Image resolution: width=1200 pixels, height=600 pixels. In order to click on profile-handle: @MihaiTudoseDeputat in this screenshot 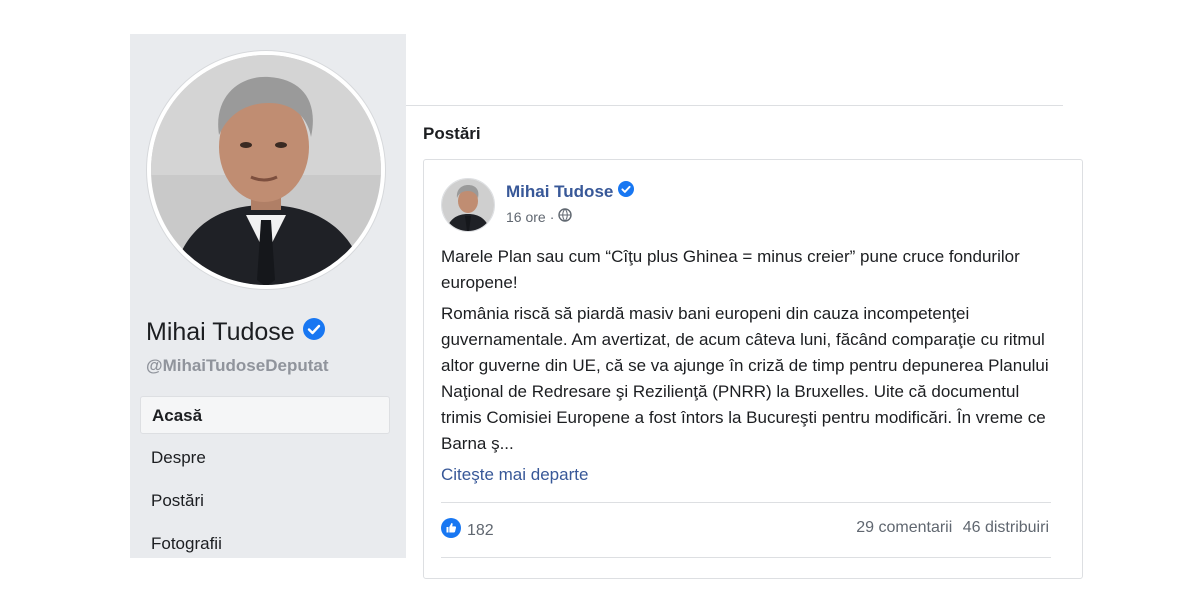, I will do `click(237, 366)`.